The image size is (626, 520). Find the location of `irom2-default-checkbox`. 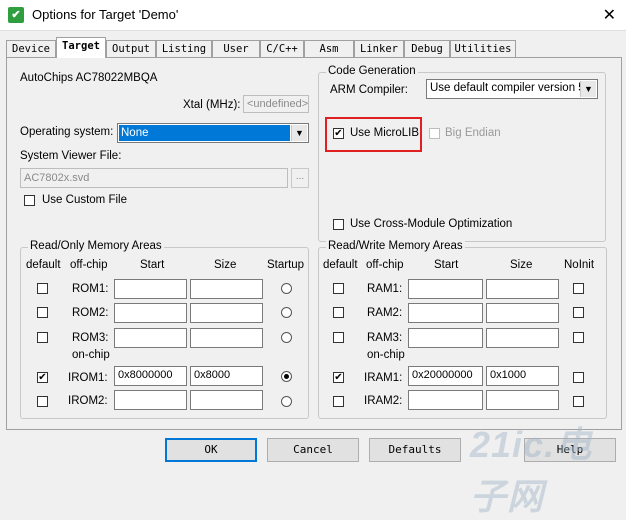

irom2-default-checkbox is located at coordinates (42, 401).